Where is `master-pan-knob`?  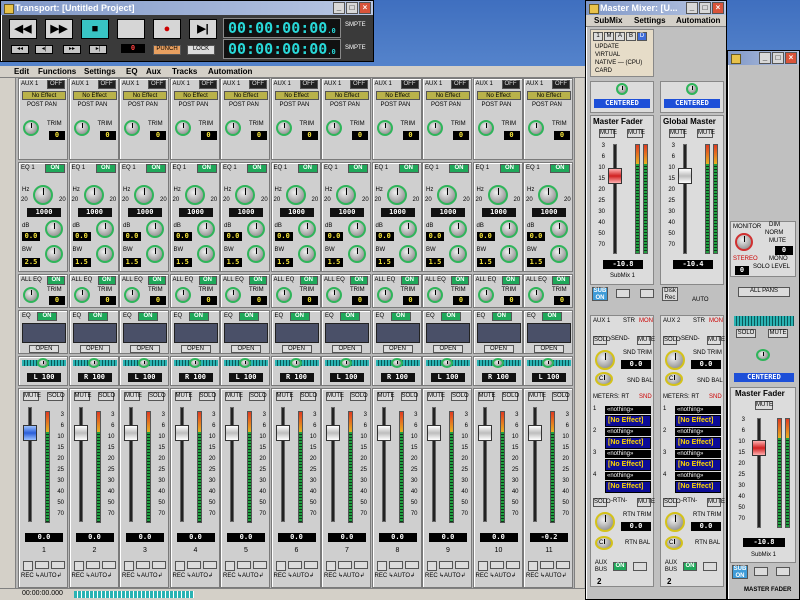
master-pan-knob is located at coordinates (763, 355).